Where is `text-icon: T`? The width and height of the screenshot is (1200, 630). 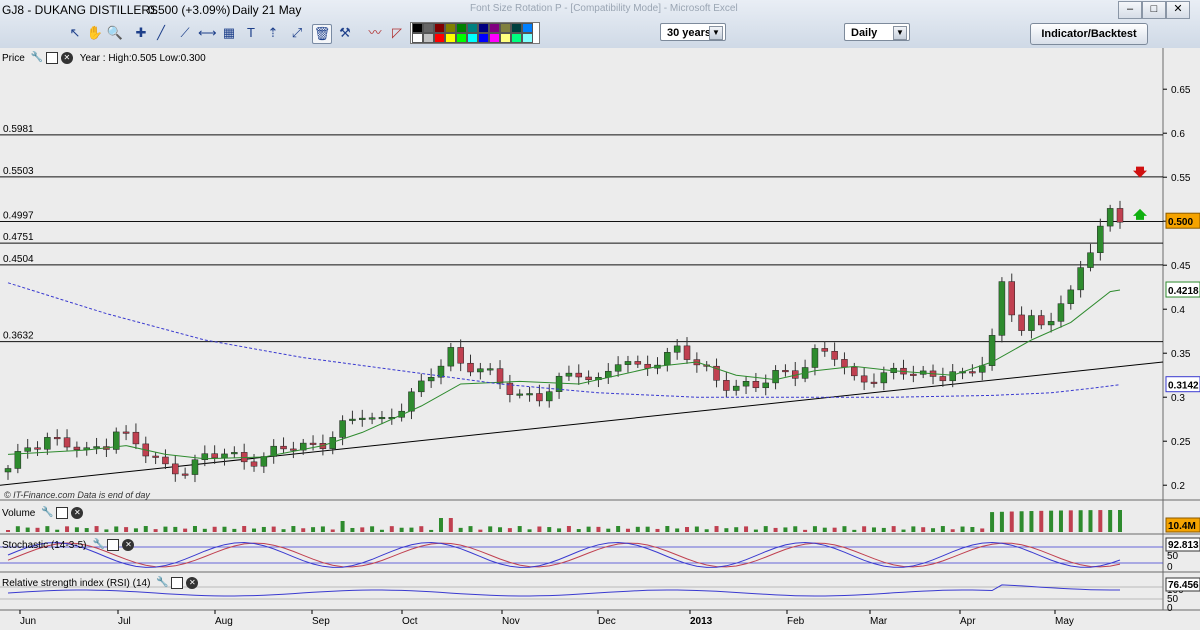 text-icon: T is located at coordinates (251, 33).